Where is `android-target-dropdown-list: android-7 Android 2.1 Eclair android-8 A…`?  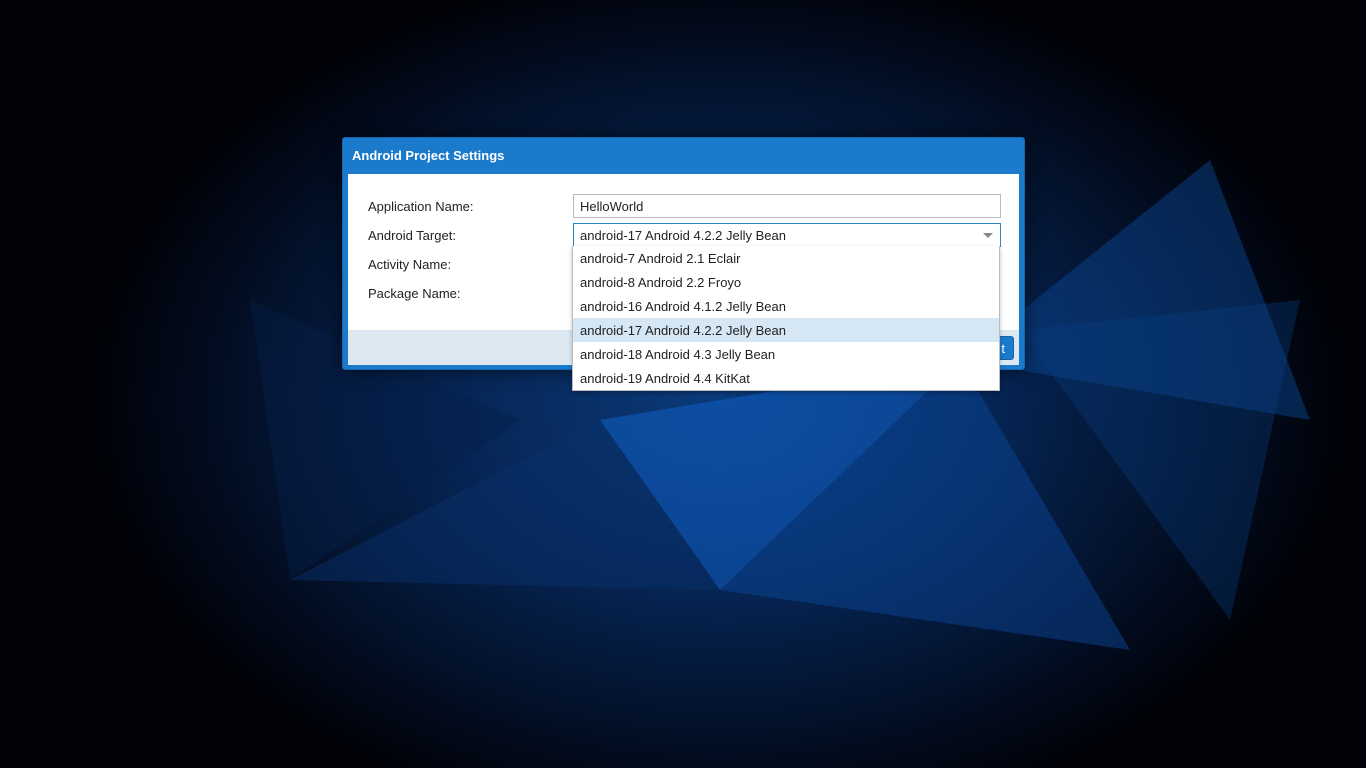
android-target-dropdown-list: android-7 Android 2.1 Eclair android-8 A… is located at coordinates (786, 318).